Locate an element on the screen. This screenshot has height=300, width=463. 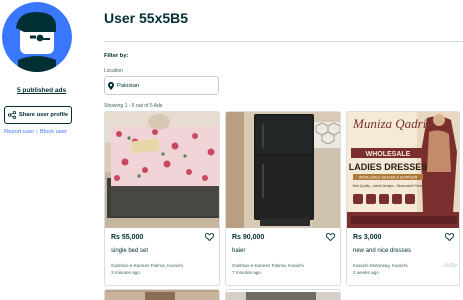
listing-title: single bed set is located at coordinates (130, 251).